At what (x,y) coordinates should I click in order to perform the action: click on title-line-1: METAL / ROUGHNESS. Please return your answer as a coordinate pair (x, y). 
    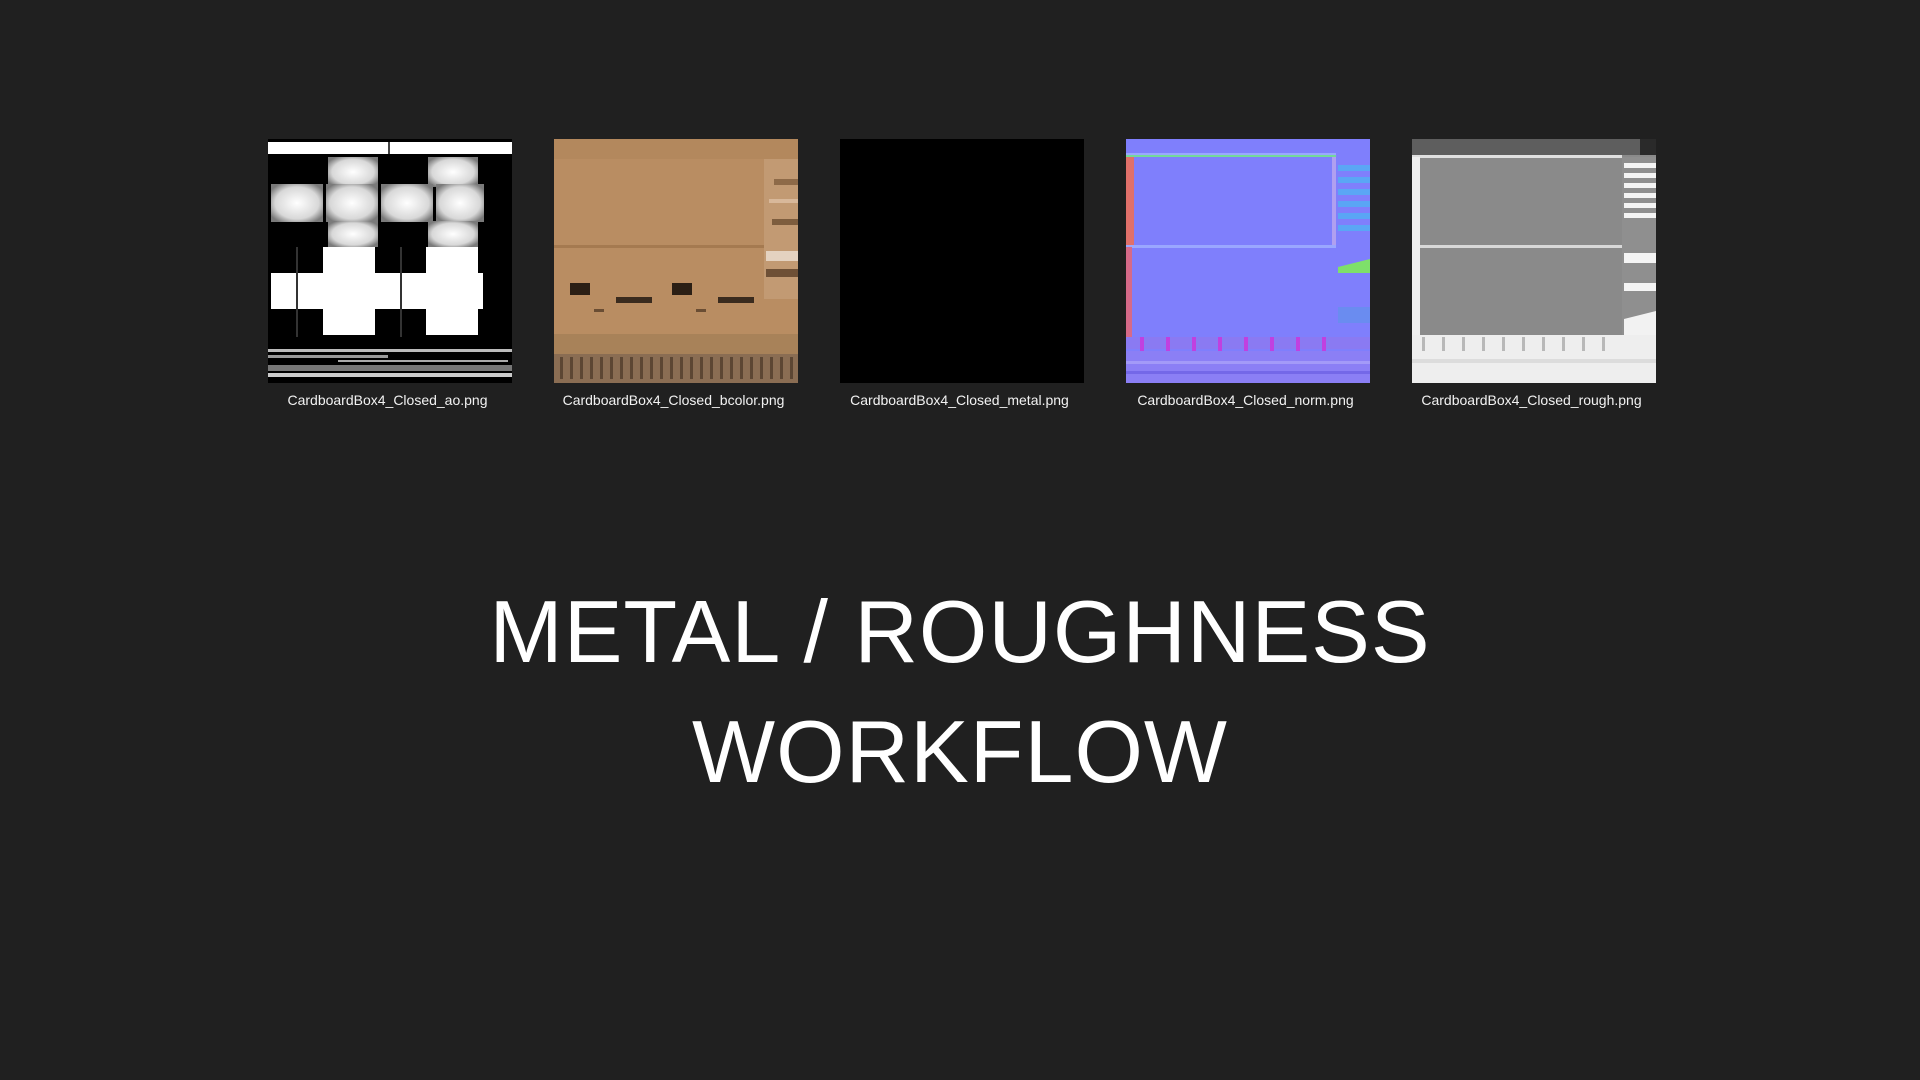
    Looking at the image, I should click on (960, 631).